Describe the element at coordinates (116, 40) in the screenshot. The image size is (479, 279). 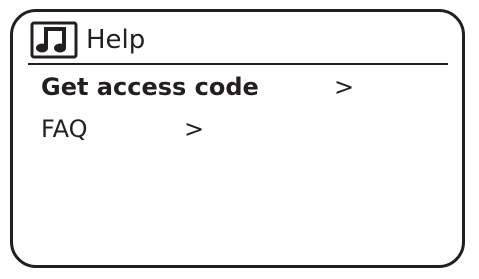
I see `page-title: Help` at that location.